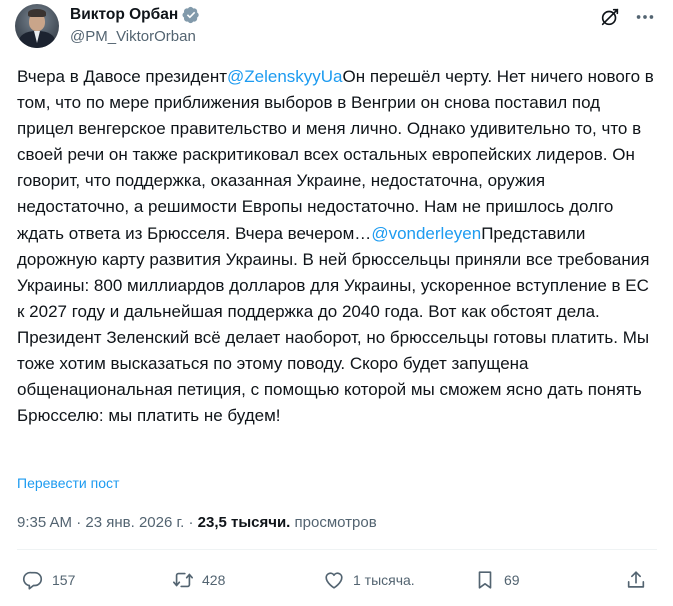  I want to click on bookmark-count: 69, so click(512, 580).